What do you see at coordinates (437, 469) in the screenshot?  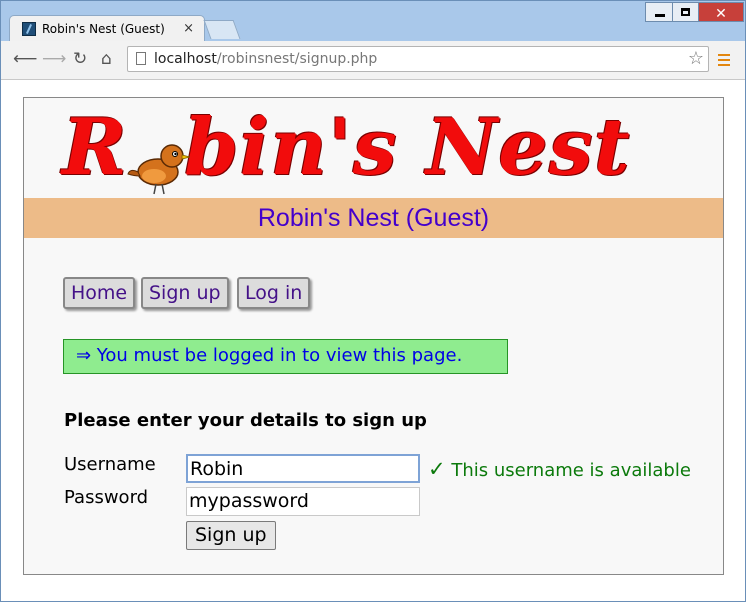 I see `check-icon: ✓` at bounding box center [437, 469].